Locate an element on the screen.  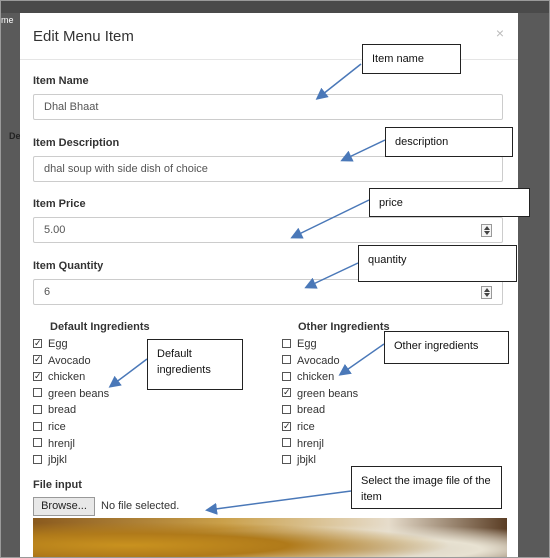
item-name-input: Dhal Bhaat is located at coordinates (268, 107).